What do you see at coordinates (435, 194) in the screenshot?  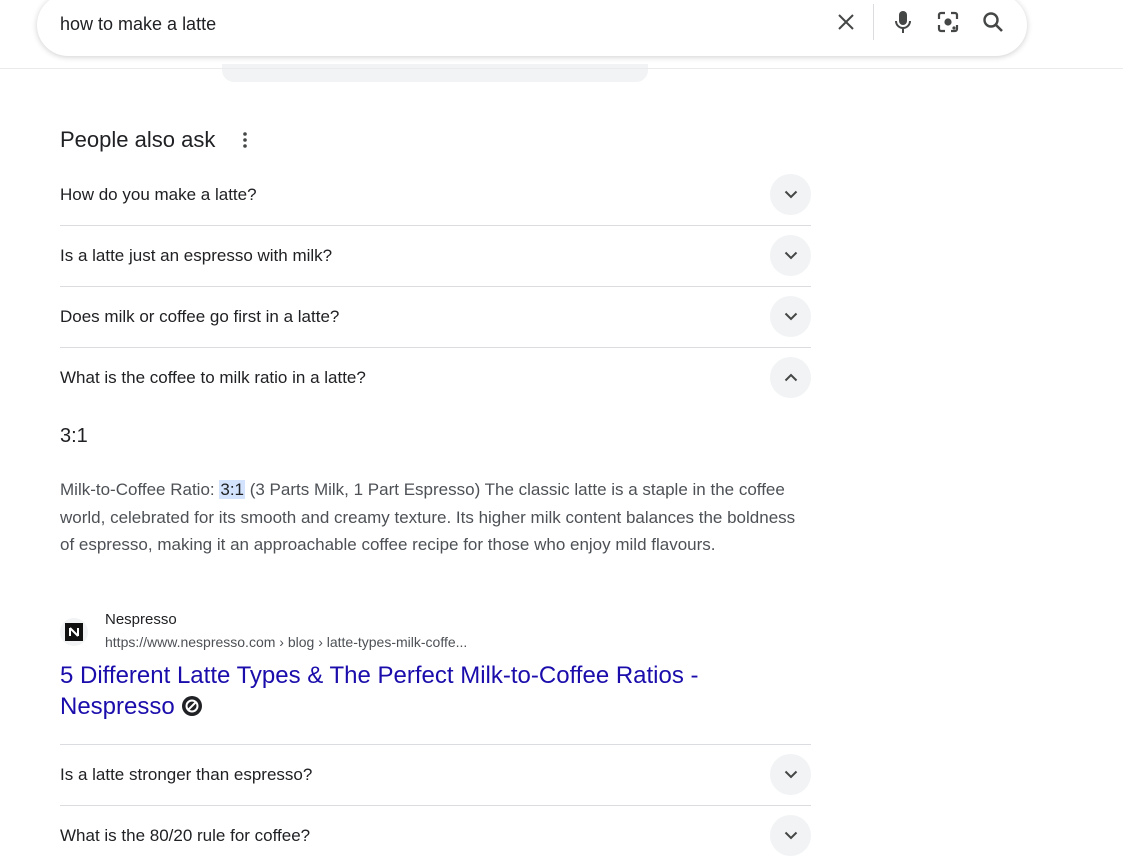 I see `paa-question: How do you make a latte?` at bounding box center [435, 194].